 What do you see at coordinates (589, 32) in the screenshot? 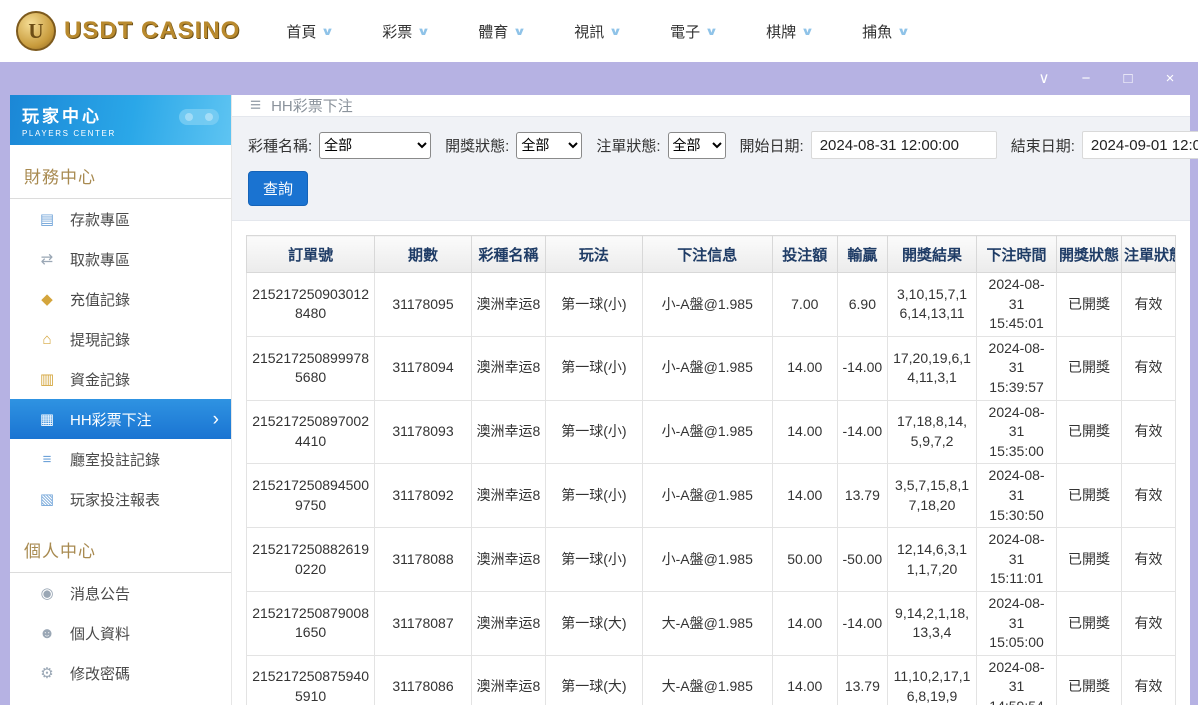
I see `nav-item-label: 視訊` at bounding box center [589, 32].